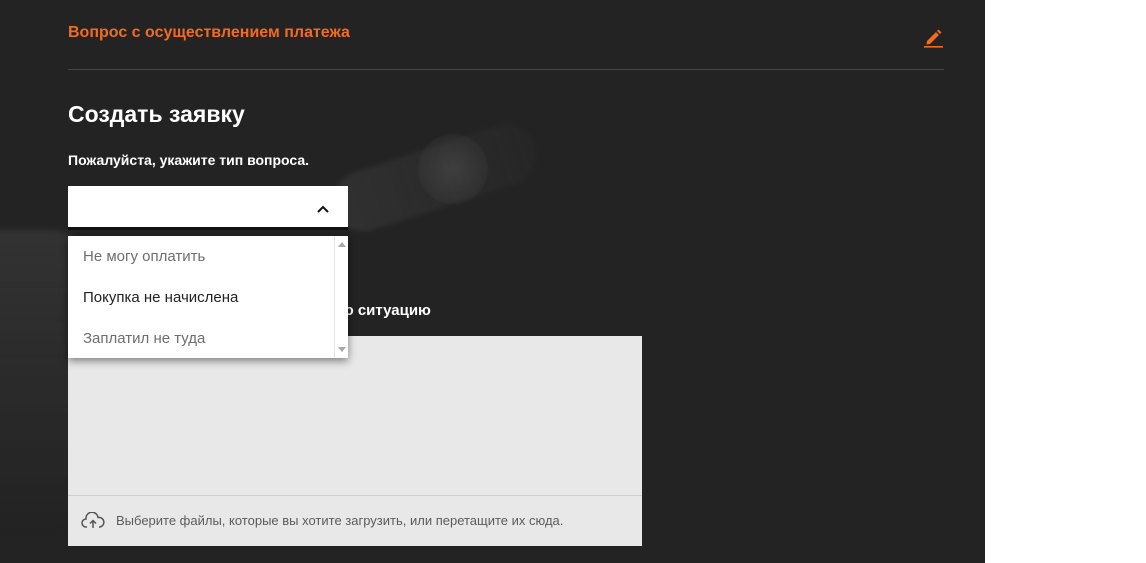  I want to click on description-textarea, so click(355, 415).